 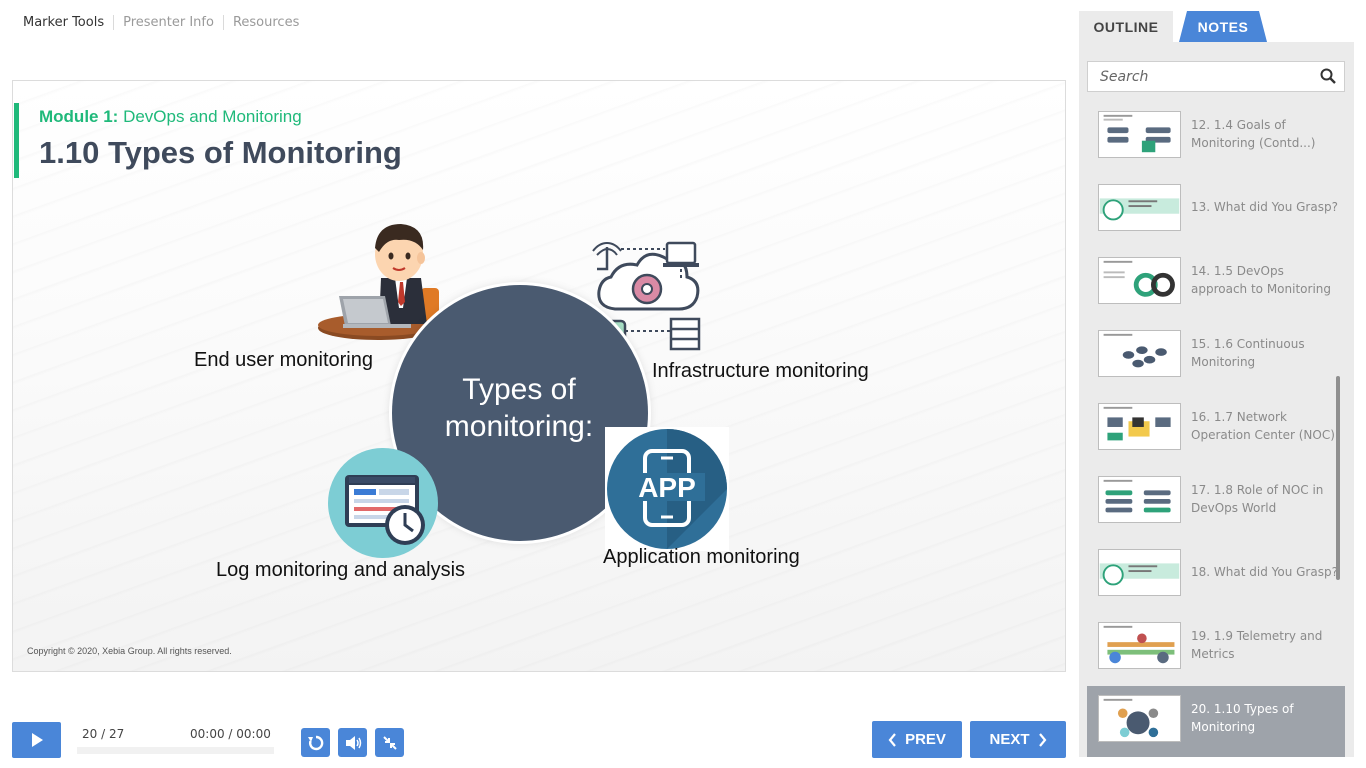 I want to click on log-monitoring-label: Log monitoring and analysis, so click(x=341, y=570).